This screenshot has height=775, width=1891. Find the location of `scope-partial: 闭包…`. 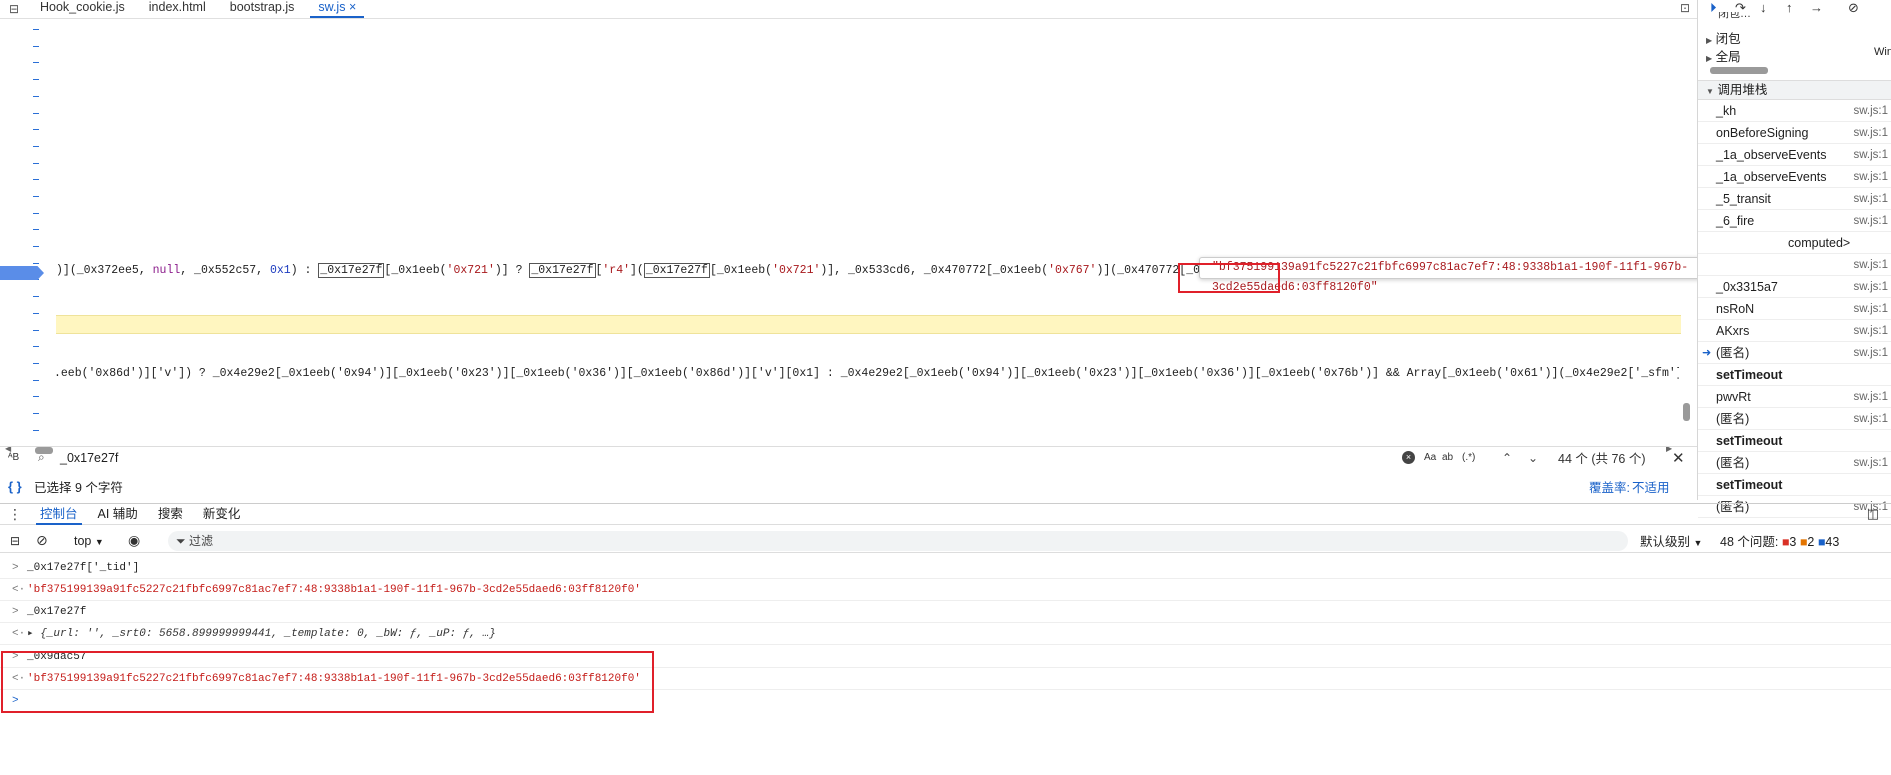

scope-partial: 闭包… is located at coordinates (1734, 16).